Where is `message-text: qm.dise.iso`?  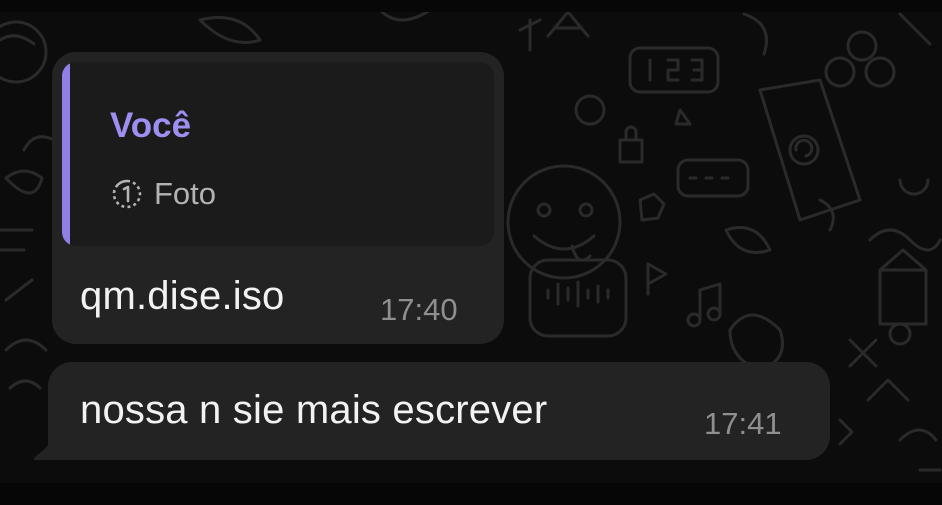
message-text: qm.dise.iso is located at coordinates (182, 296).